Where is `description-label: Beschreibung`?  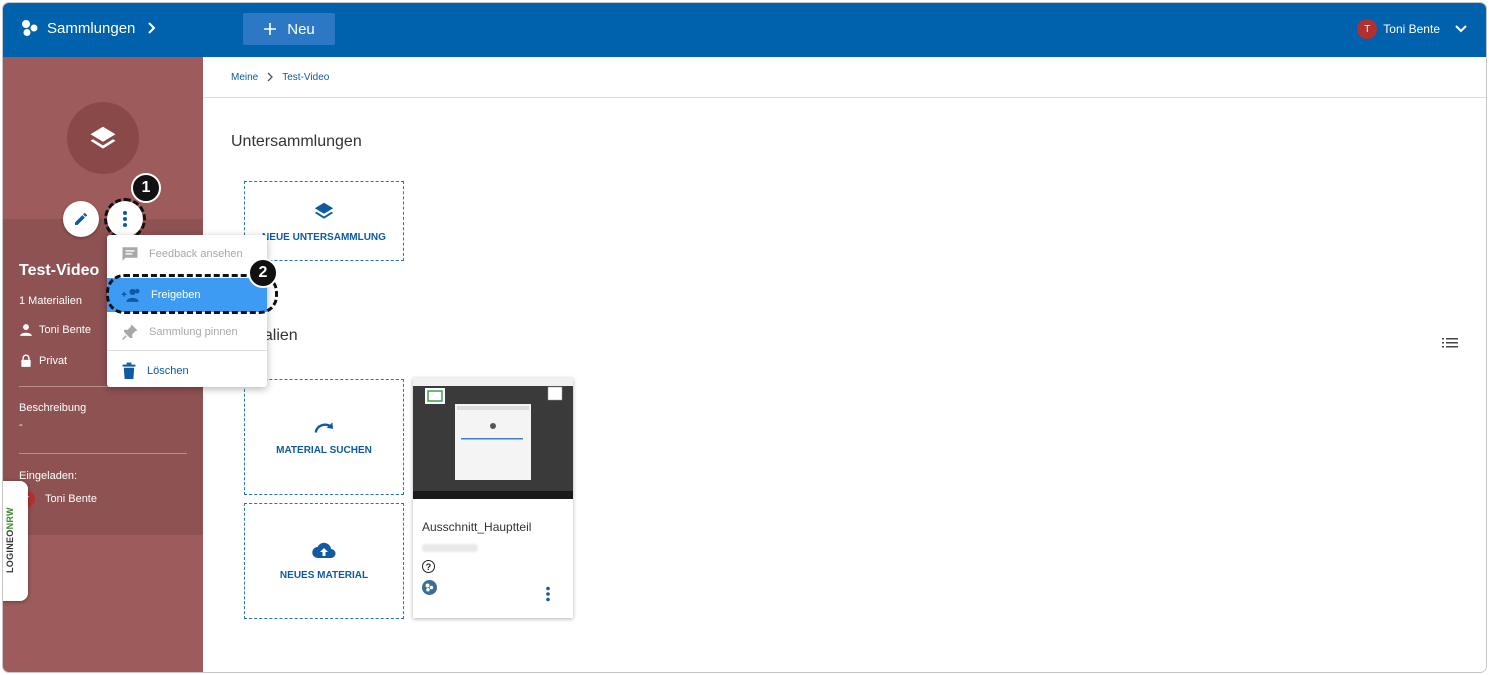
description-label: Beschreibung is located at coordinates (52, 408).